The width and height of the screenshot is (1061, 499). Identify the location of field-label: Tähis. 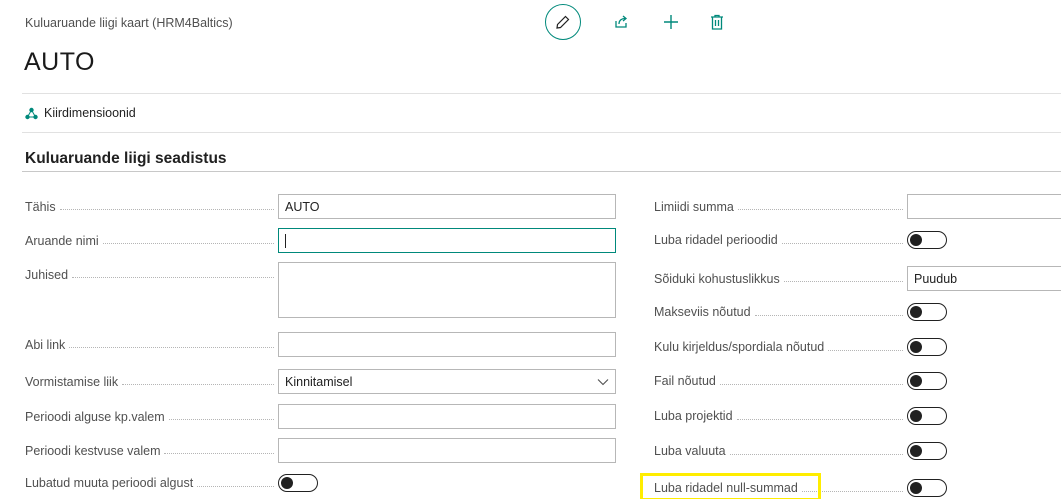
(151, 207).